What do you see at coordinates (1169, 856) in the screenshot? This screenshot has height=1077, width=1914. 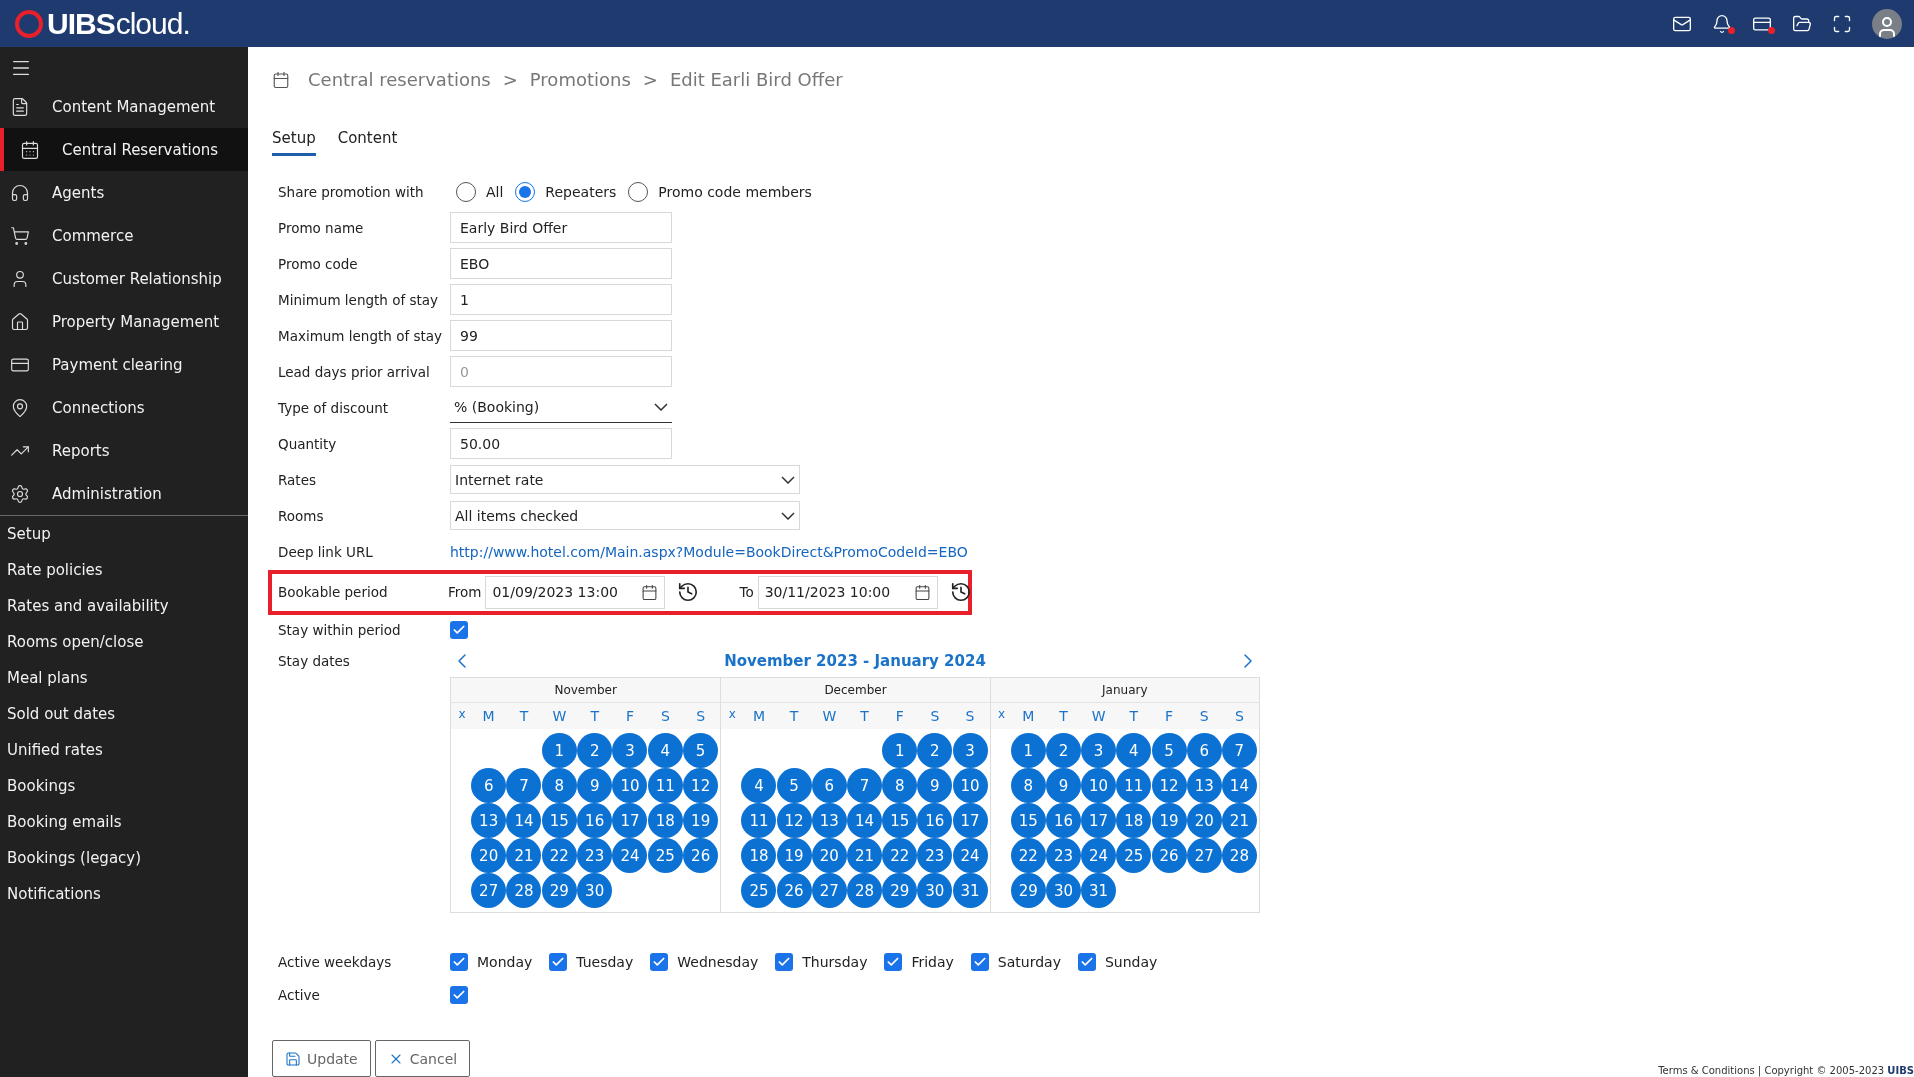 I see `calendar-day: 26` at bounding box center [1169, 856].